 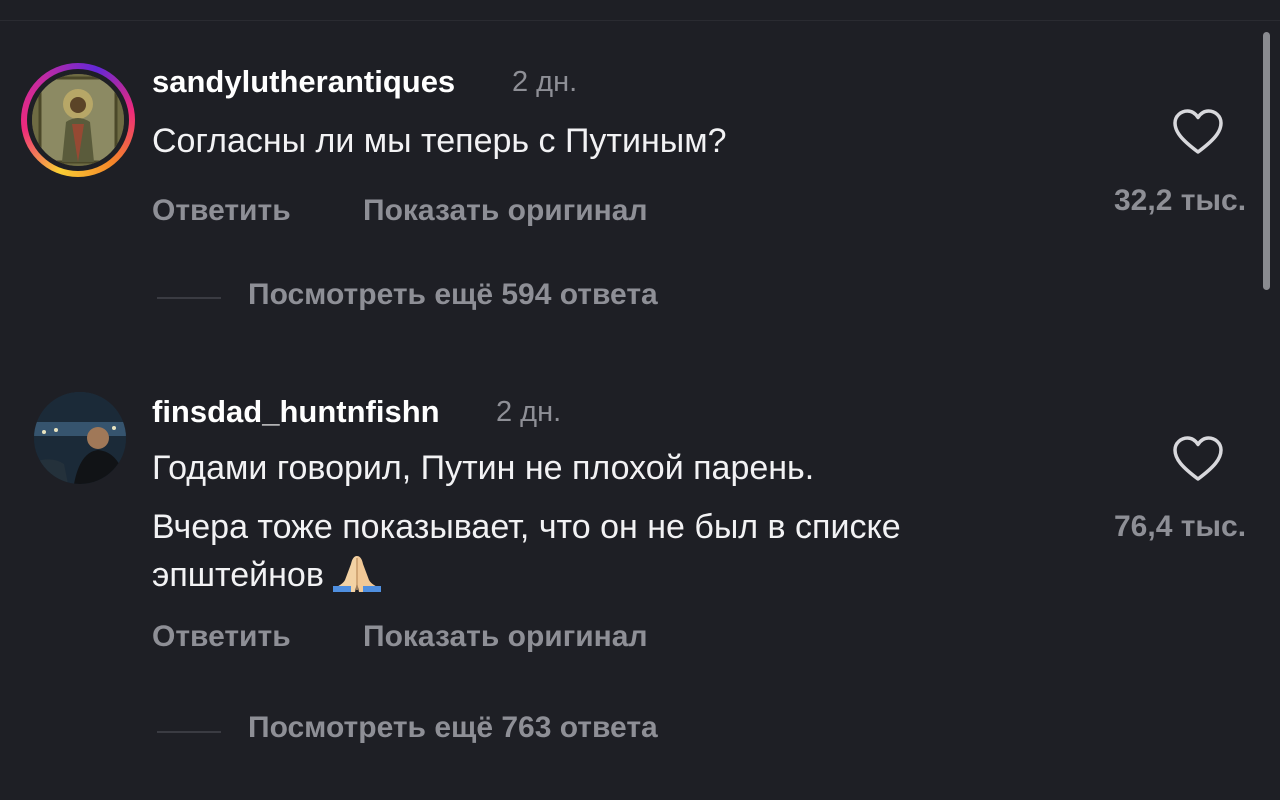 I want to click on icon-profile-photo, so click(x=80, y=438).